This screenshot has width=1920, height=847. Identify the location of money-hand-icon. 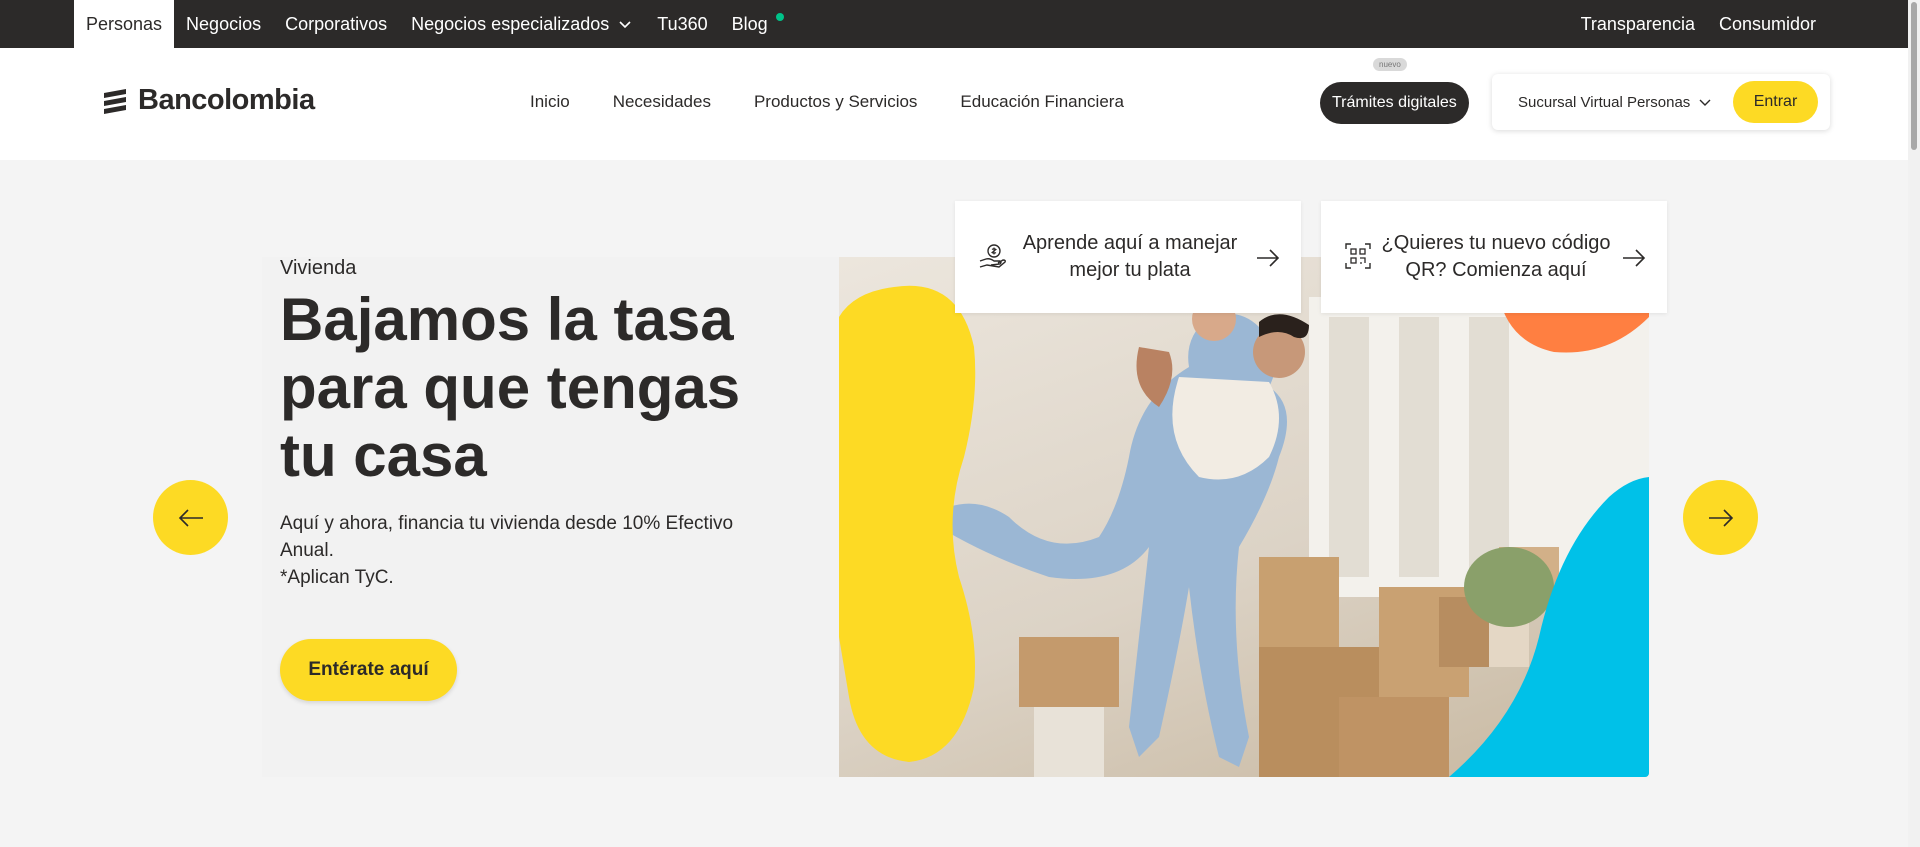
(992, 256).